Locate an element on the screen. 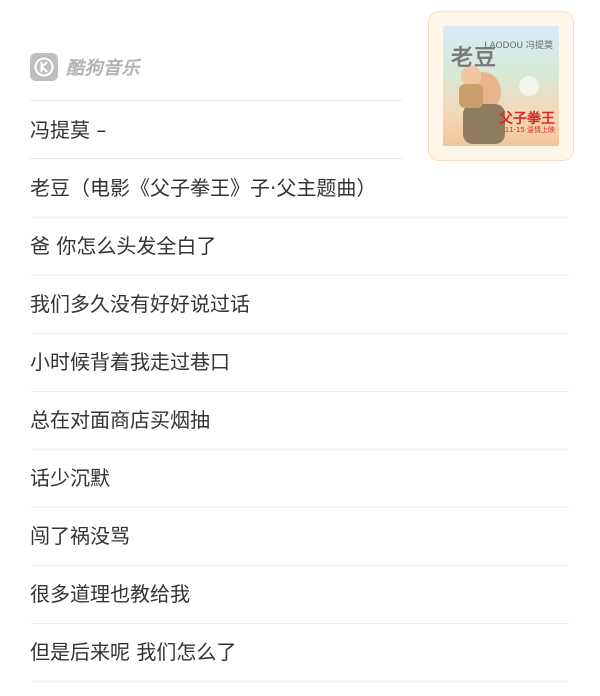 The height and width of the screenshot is (696, 600). lyric-text: 闯了祸没骂 is located at coordinates (80, 536).